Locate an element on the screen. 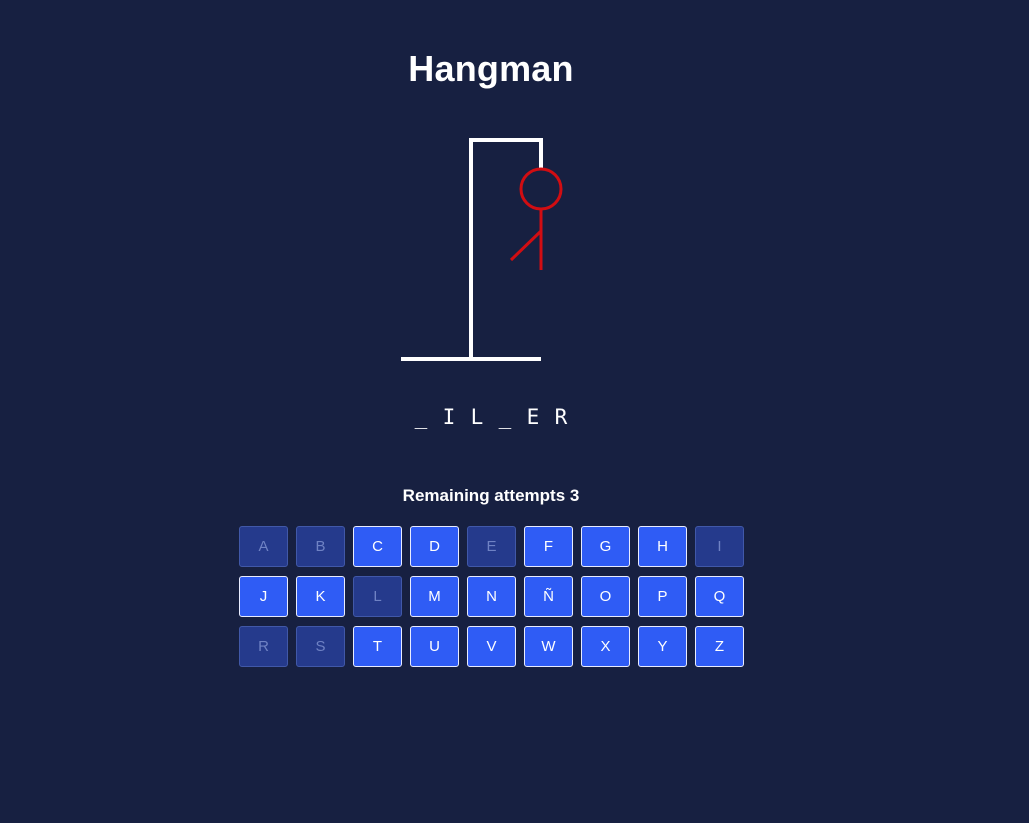 This screenshot has height=823, width=1029. letter-key-y: Y is located at coordinates (662, 646).